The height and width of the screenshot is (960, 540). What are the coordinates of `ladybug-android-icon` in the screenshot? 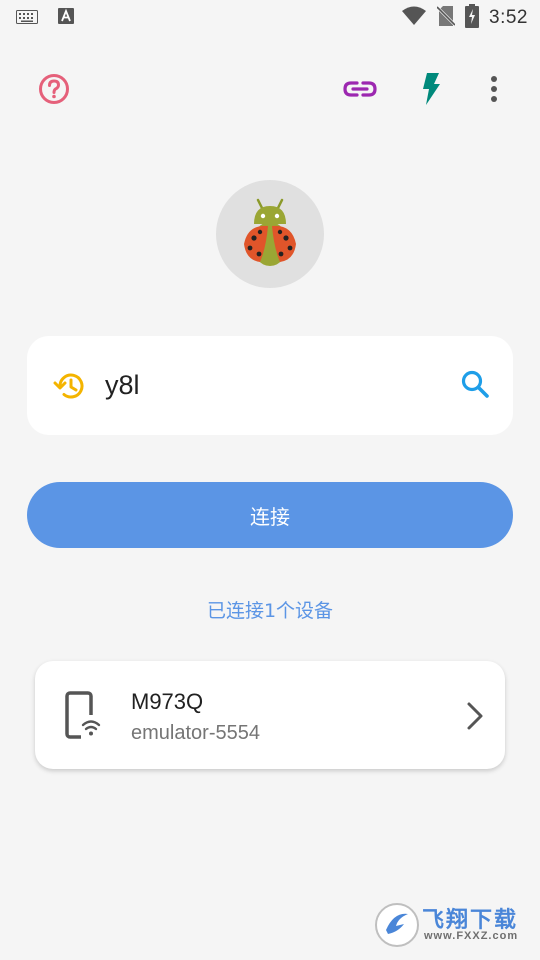 It's located at (270, 234).